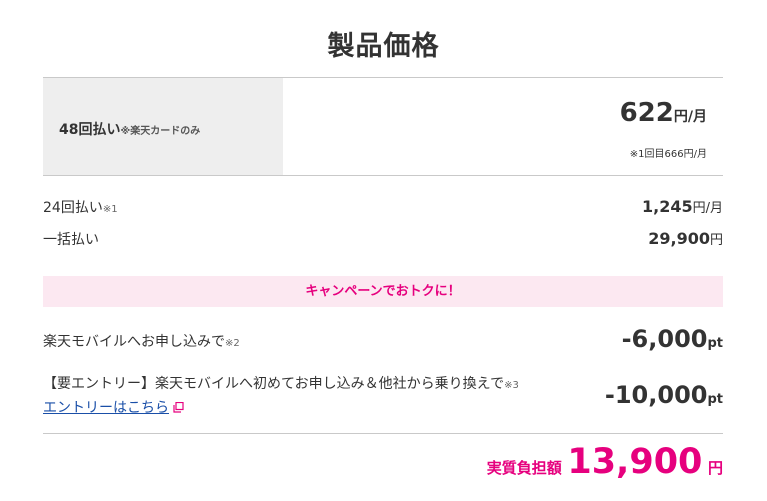 Image resolution: width=767 pixels, height=501 pixels. Describe the element at coordinates (664, 339) in the screenshot. I see `campaign-item-1-points-value: -6,000` at that location.